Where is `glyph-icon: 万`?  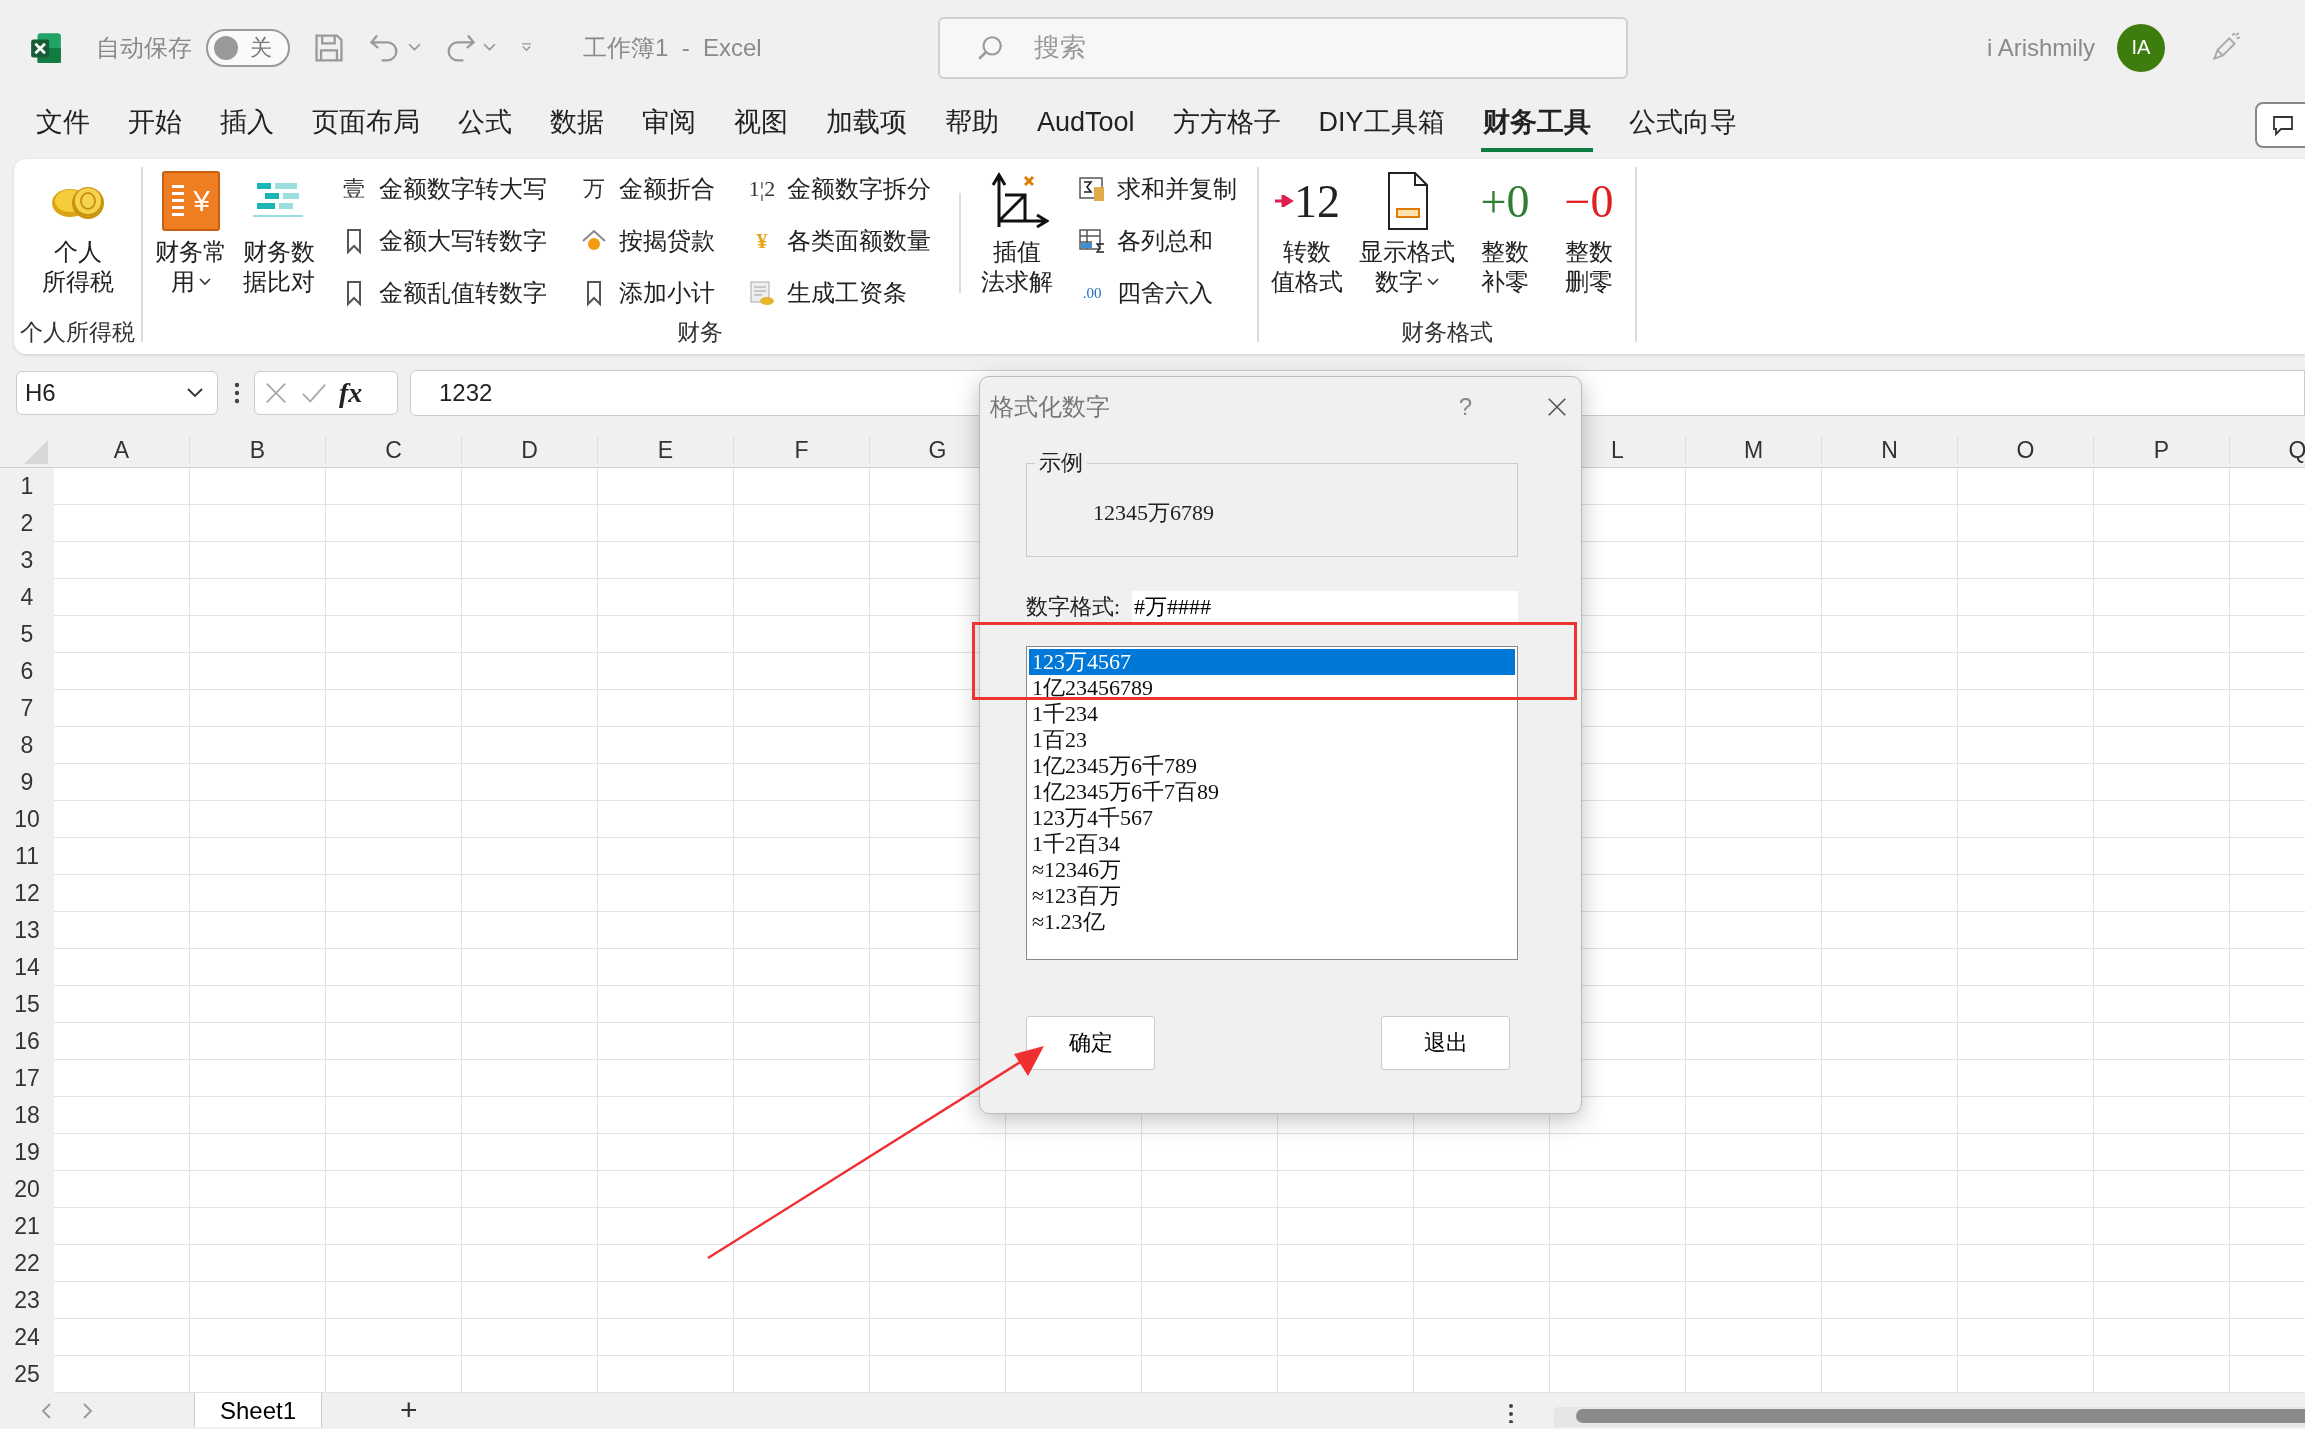
glyph-icon: 万 is located at coordinates (594, 189).